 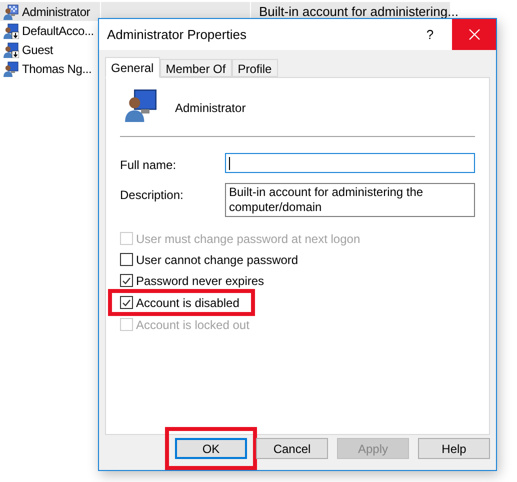 I want to click on user-name: Administrator, so click(x=56, y=12).